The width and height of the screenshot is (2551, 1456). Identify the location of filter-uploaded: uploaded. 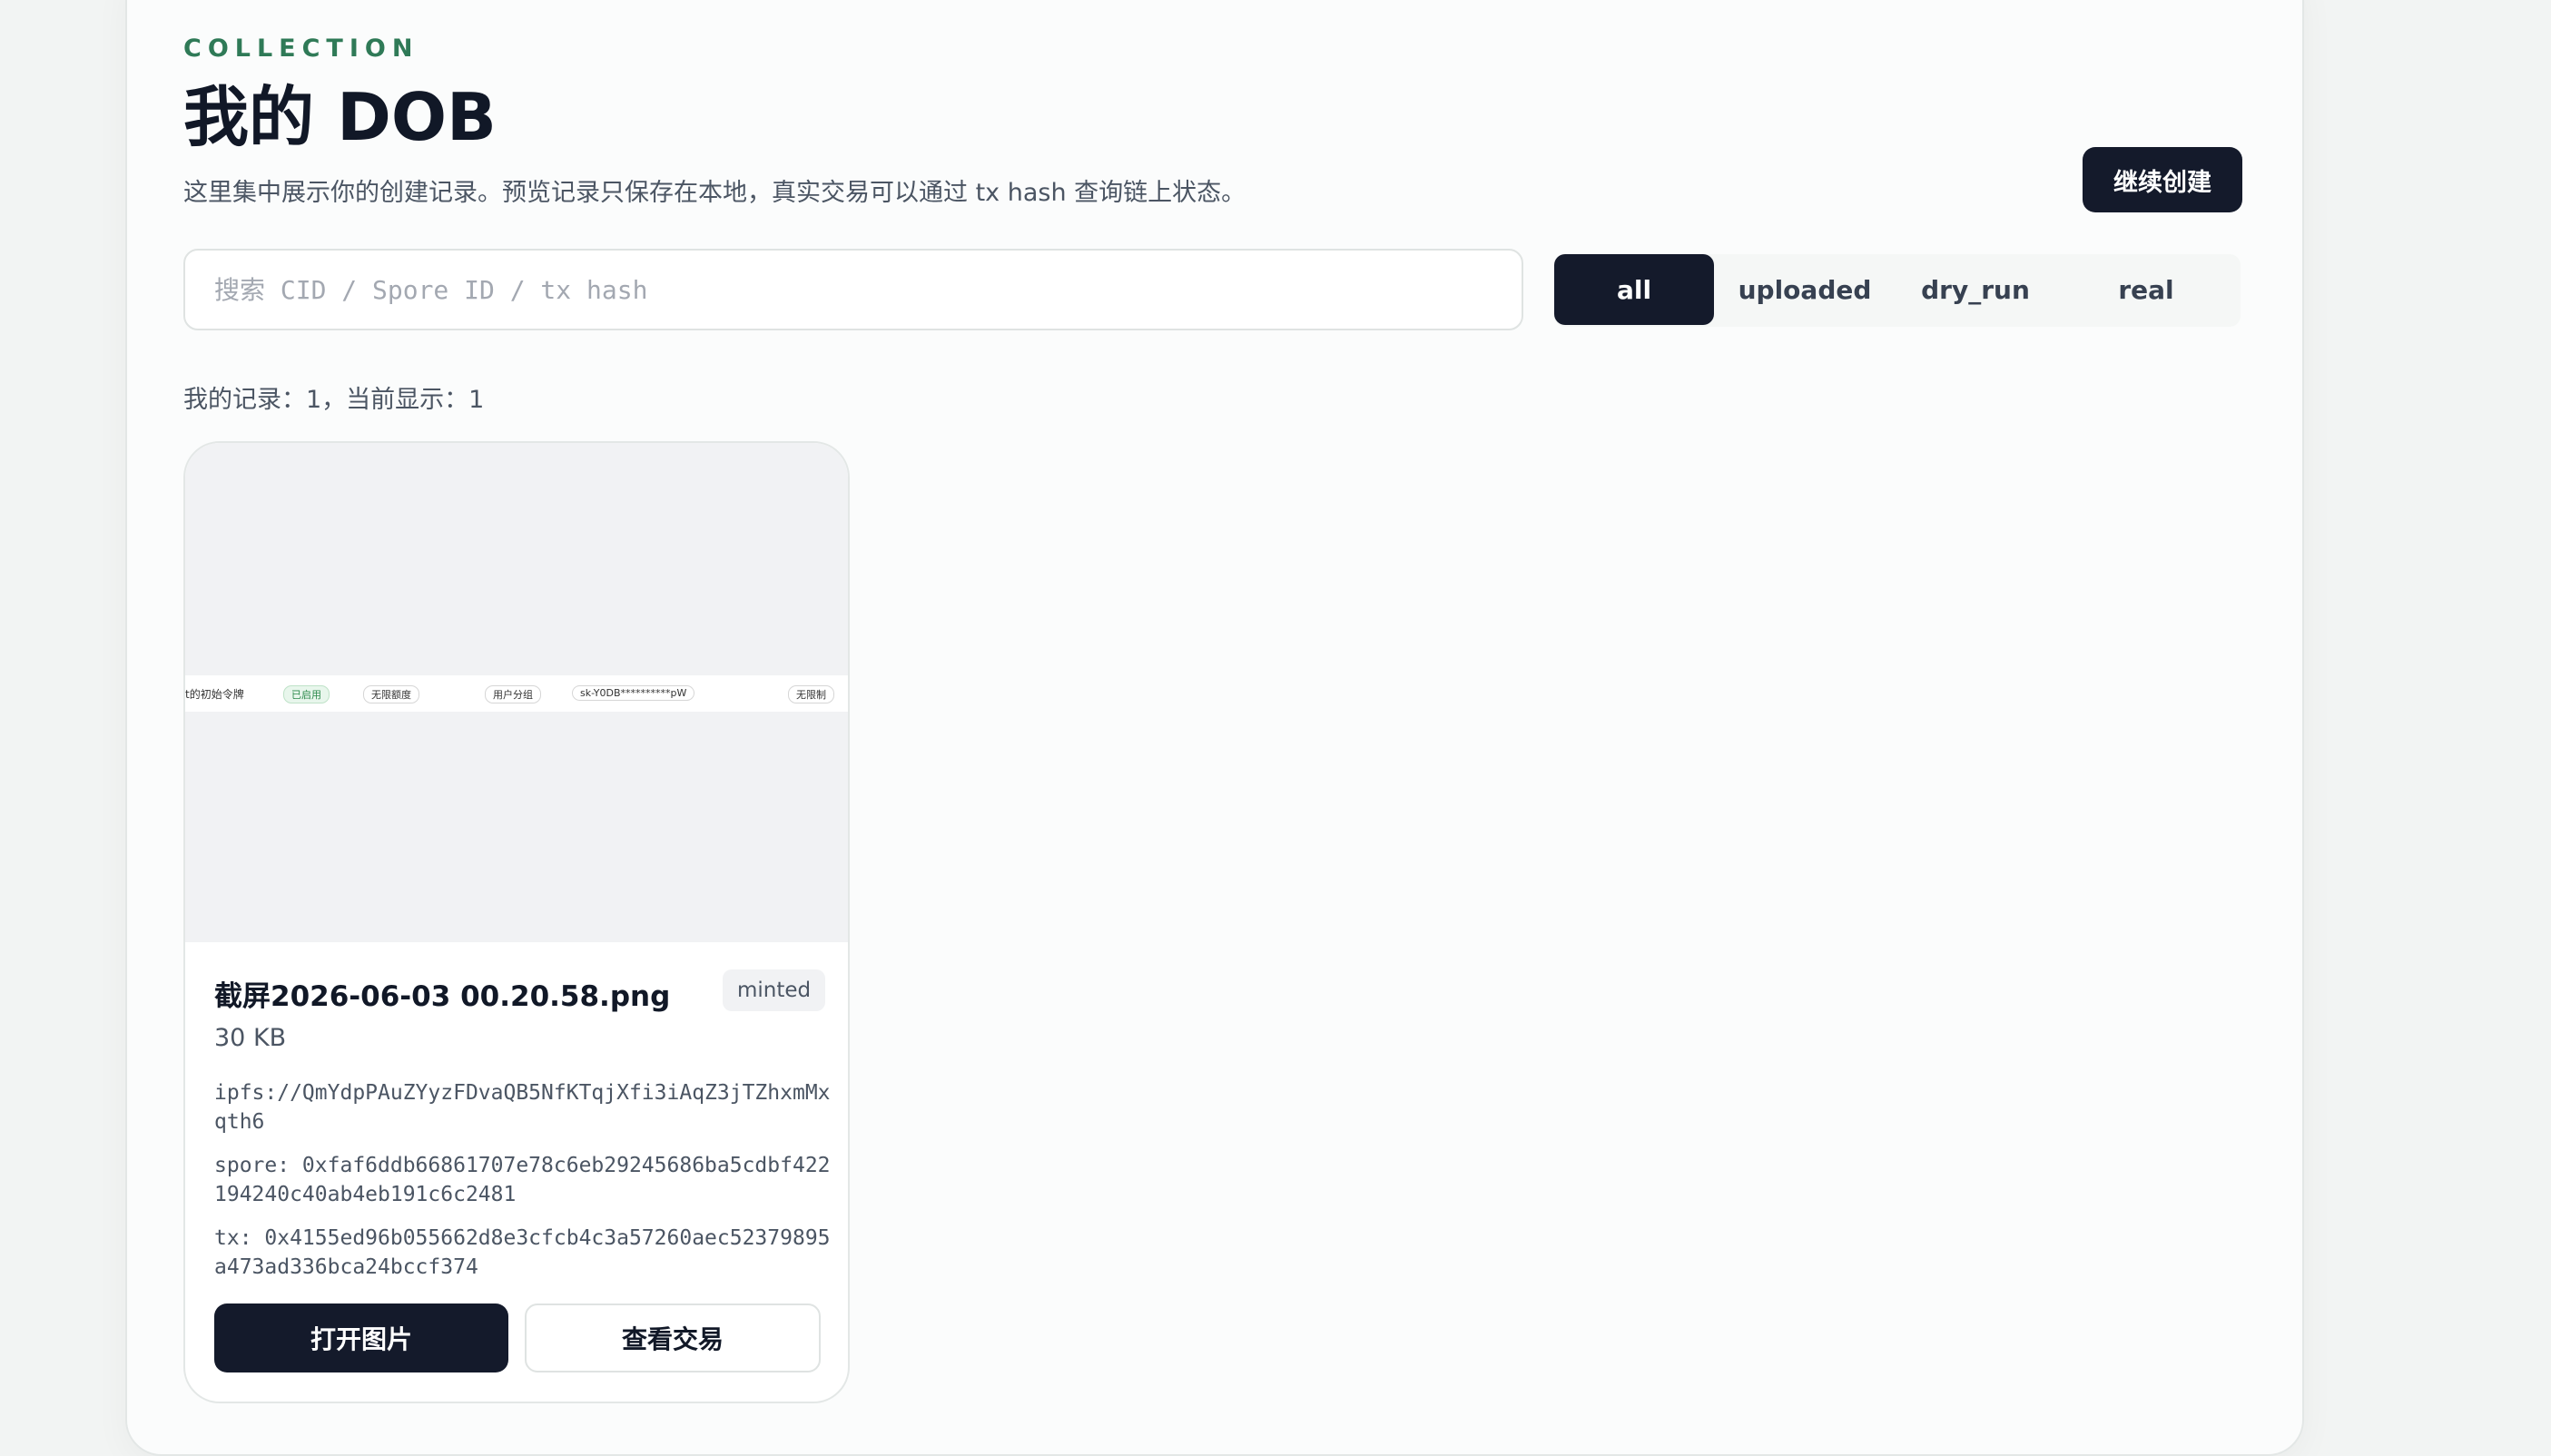
(1805, 289).